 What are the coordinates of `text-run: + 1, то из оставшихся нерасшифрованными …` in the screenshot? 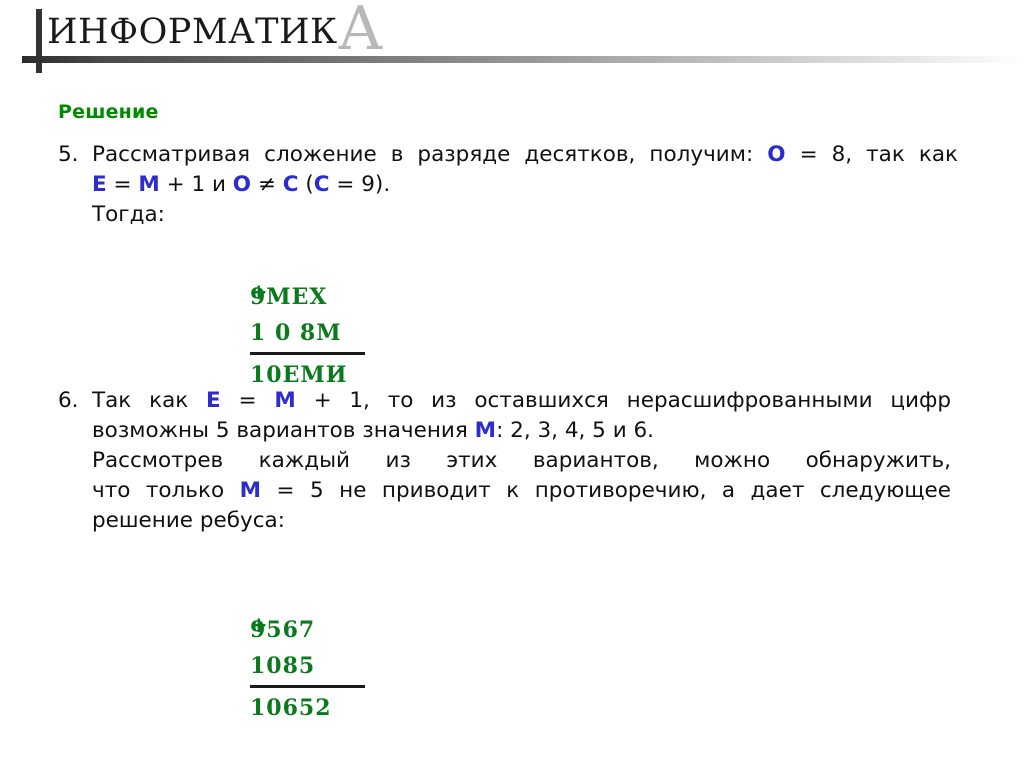 It's located at (623, 400).